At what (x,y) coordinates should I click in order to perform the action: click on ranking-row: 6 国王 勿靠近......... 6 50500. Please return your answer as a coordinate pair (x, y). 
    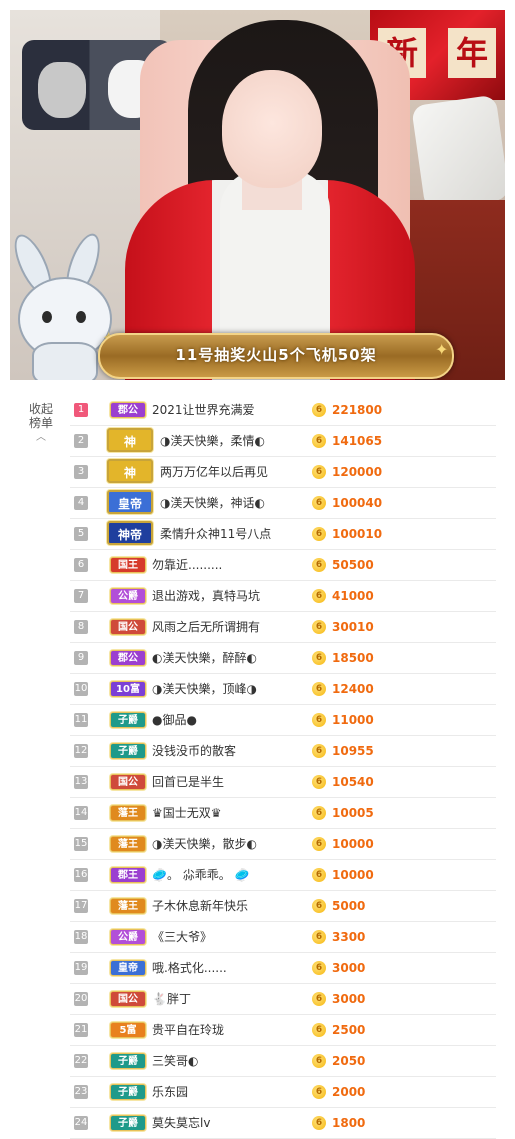
    Looking at the image, I should click on (283, 565).